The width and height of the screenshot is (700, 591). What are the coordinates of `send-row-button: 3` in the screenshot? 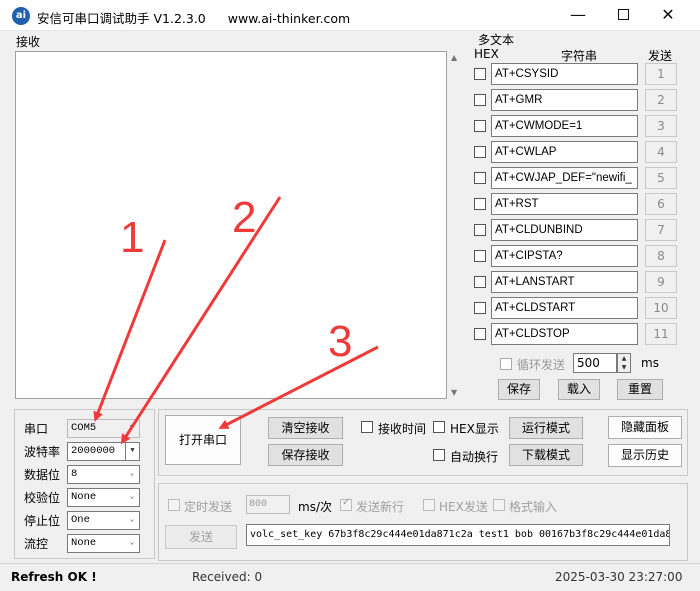 It's located at (661, 126).